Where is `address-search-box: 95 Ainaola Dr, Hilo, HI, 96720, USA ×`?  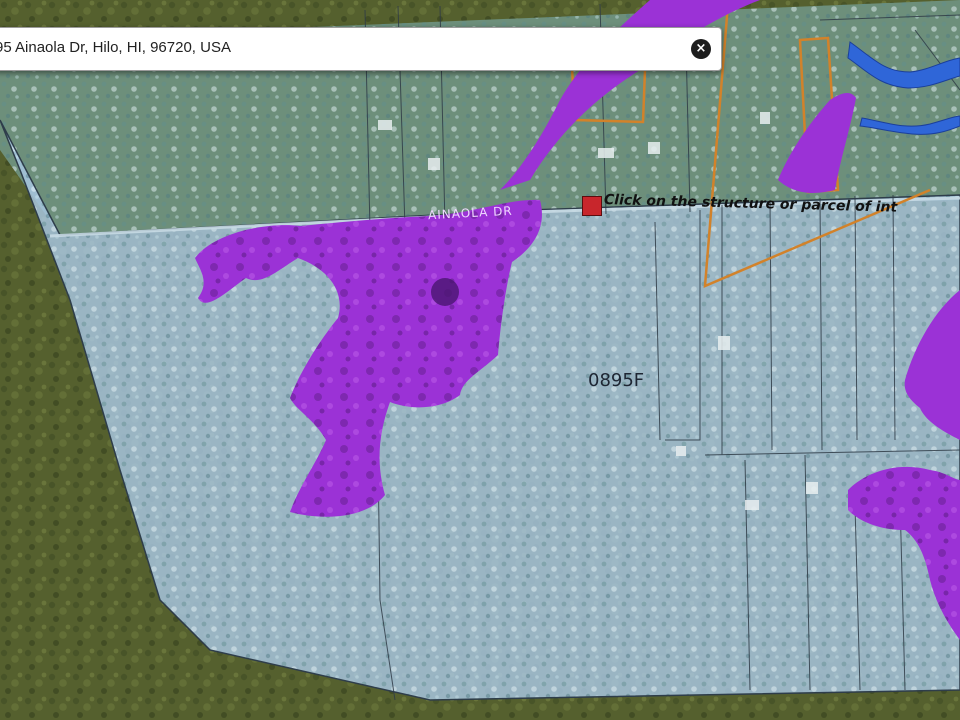 address-search-box: 95 Ainaola Dr, Hilo, HI, 96720, USA × is located at coordinates (361, 49).